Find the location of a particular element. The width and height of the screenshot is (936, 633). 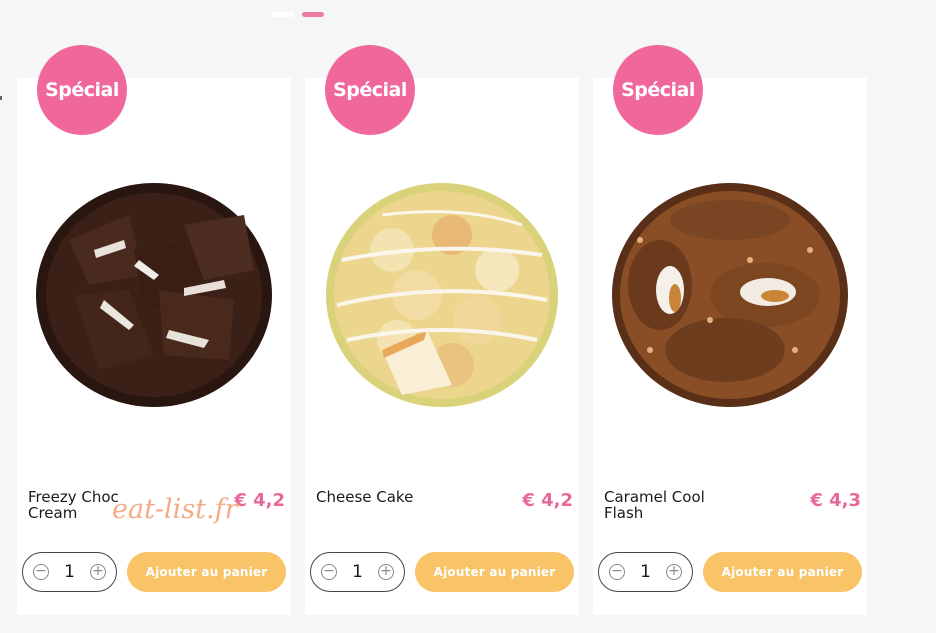

product-name: Cheese Cake is located at coordinates (386, 497).